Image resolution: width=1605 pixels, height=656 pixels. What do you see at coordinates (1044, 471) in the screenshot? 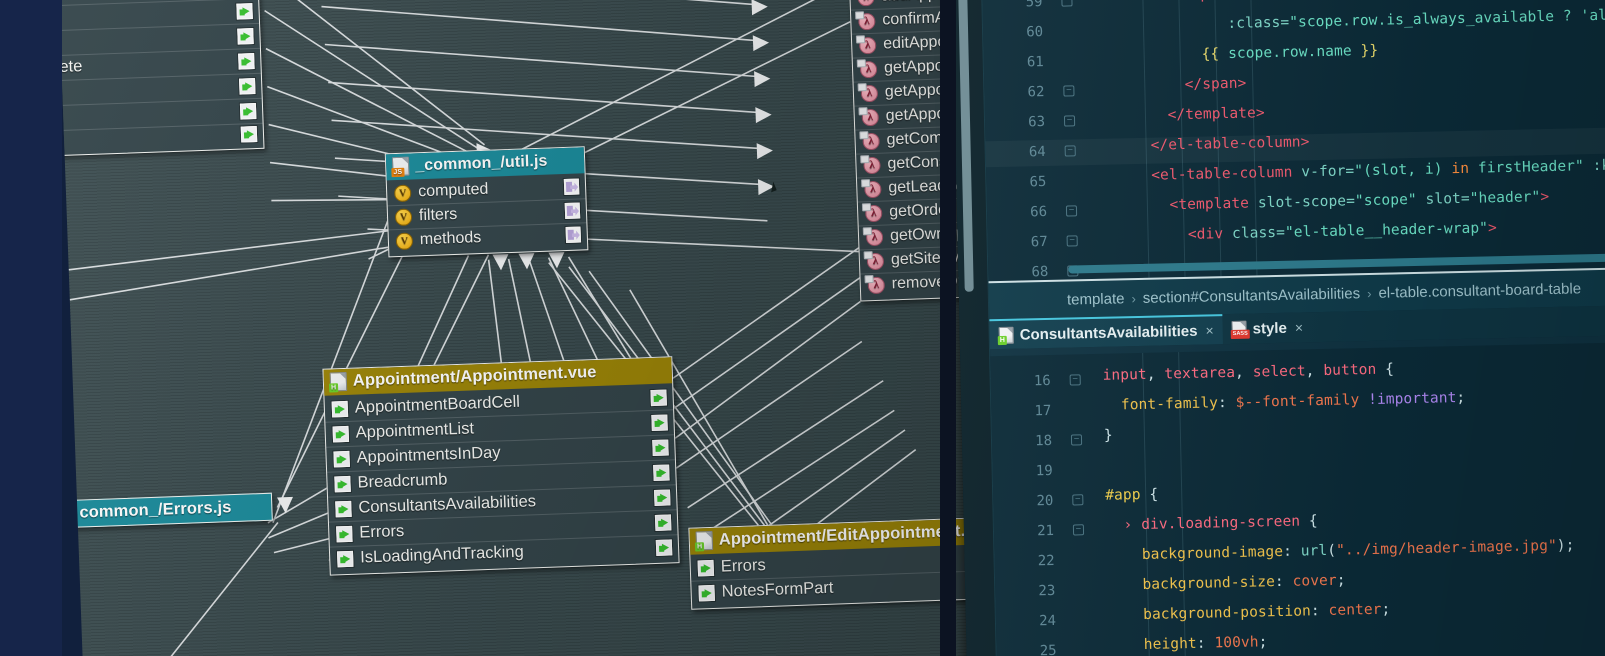
I see `line-number: 19` at bounding box center [1044, 471].